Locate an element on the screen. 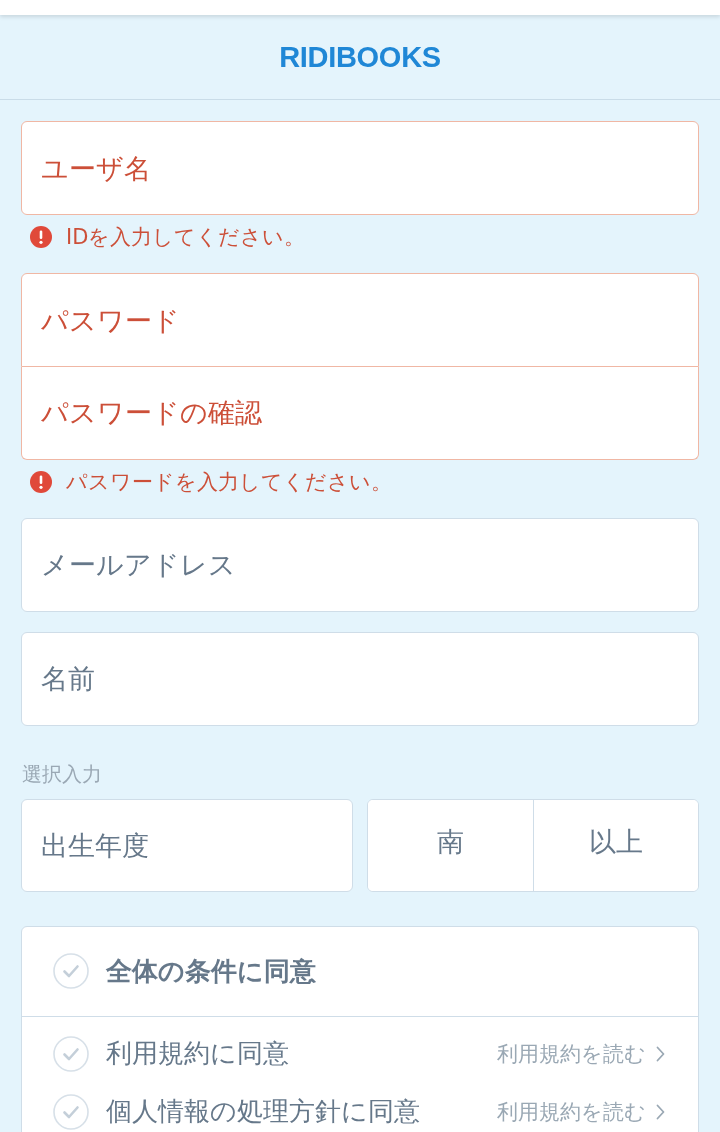 This screenshot has width=720, height=1132. app-logo: RIDIBOOKS is located at coordinates (360, 57).